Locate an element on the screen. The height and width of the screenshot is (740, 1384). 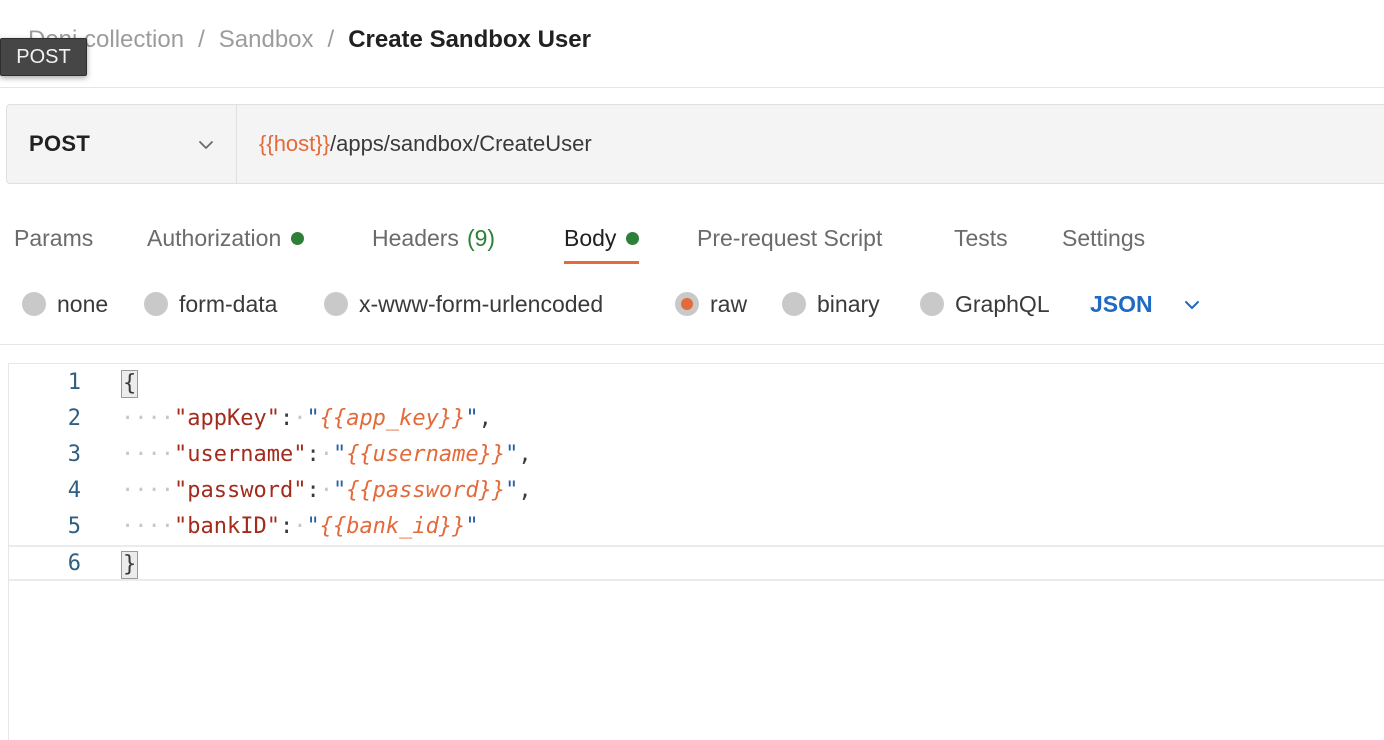
radio-raw: raw is located at coordinates (711, 304).